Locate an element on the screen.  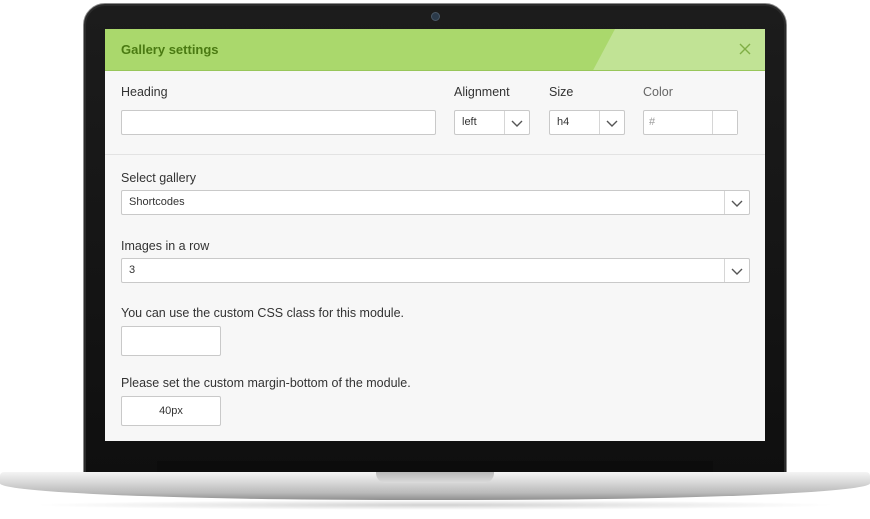
section-divider is located at coordinates (435, 154).